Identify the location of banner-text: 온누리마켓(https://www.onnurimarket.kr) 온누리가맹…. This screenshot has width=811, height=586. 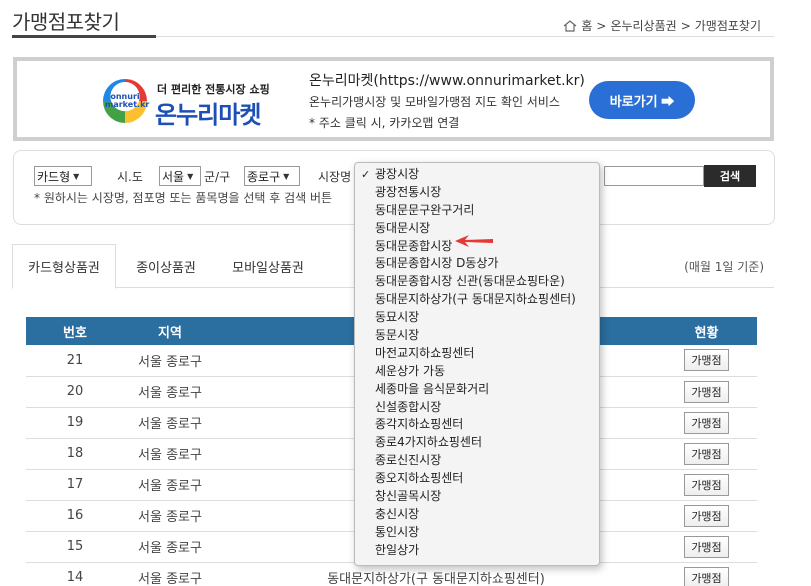
(447, 102).